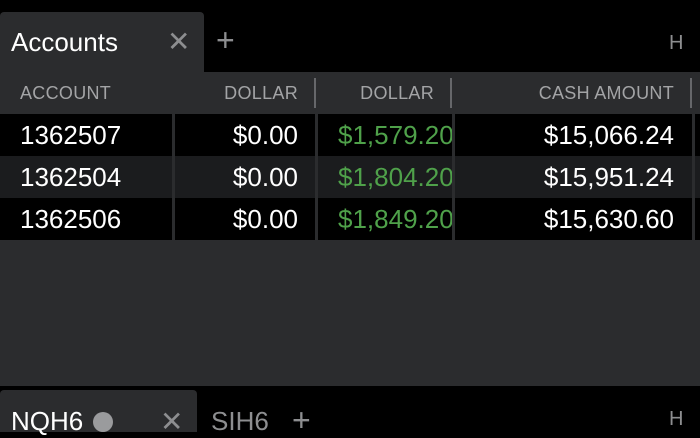  I want to click on column-header-dollar: DOLLAR, so click(261, 93).